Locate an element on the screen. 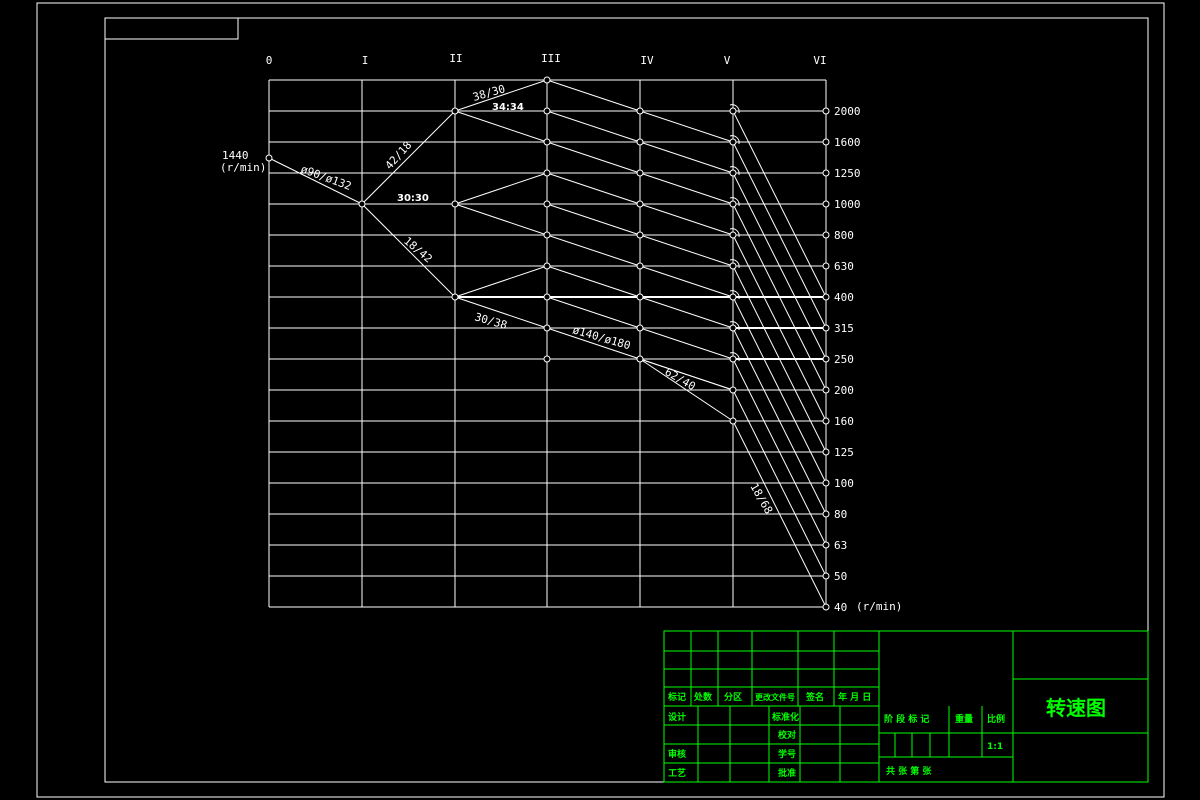  ratio-g5: 34:34 is located at coordinates (508, 107).